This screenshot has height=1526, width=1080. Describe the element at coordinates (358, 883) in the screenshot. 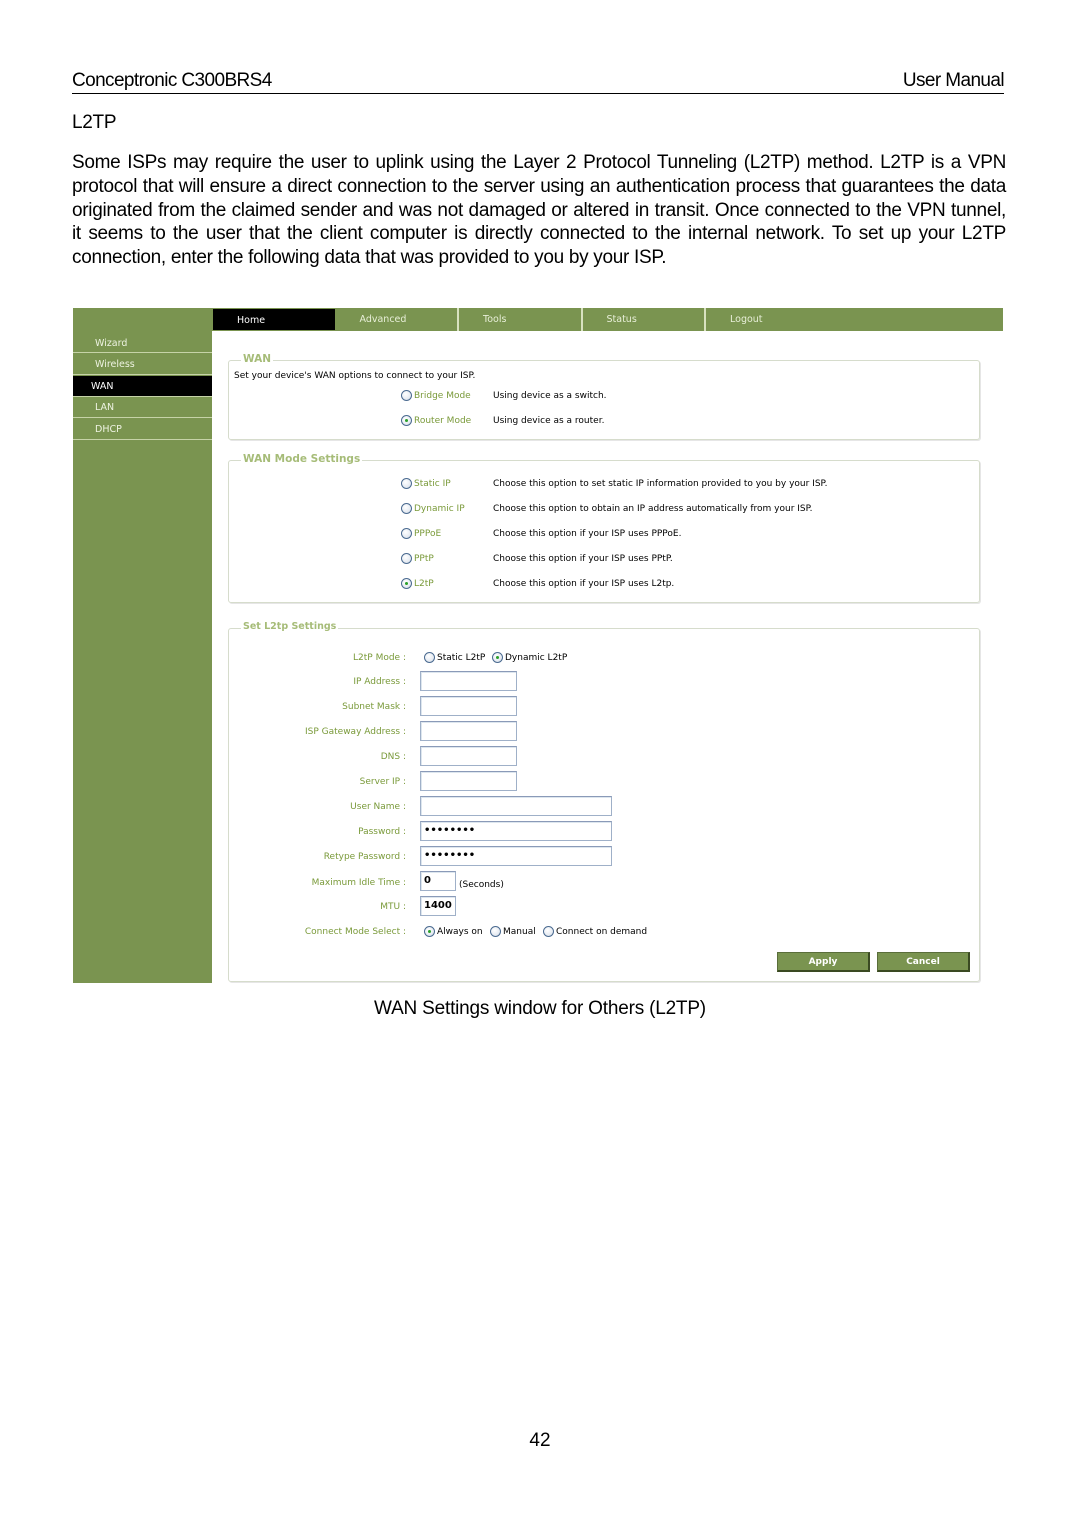

I see `max-idle-time-label: Maximum Idle Time :` at that location.